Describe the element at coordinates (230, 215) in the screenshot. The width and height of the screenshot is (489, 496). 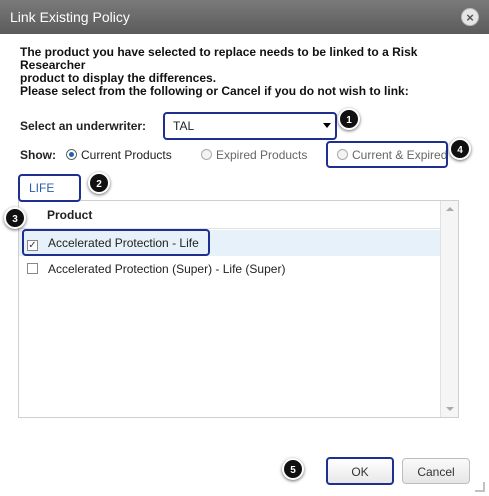
I see `column-header-product: Product` at that location.